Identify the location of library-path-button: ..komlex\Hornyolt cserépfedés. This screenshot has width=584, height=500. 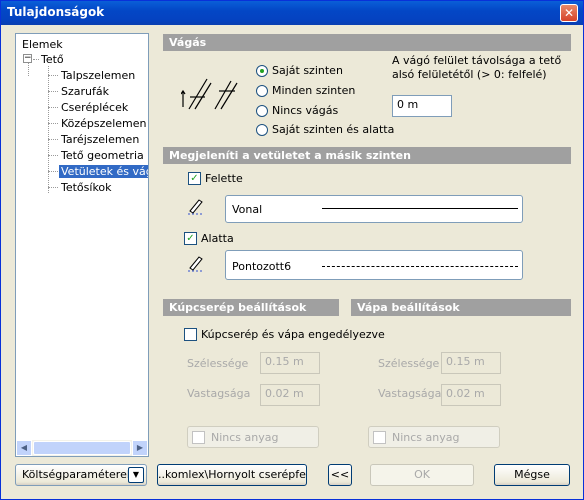
(232, 475).